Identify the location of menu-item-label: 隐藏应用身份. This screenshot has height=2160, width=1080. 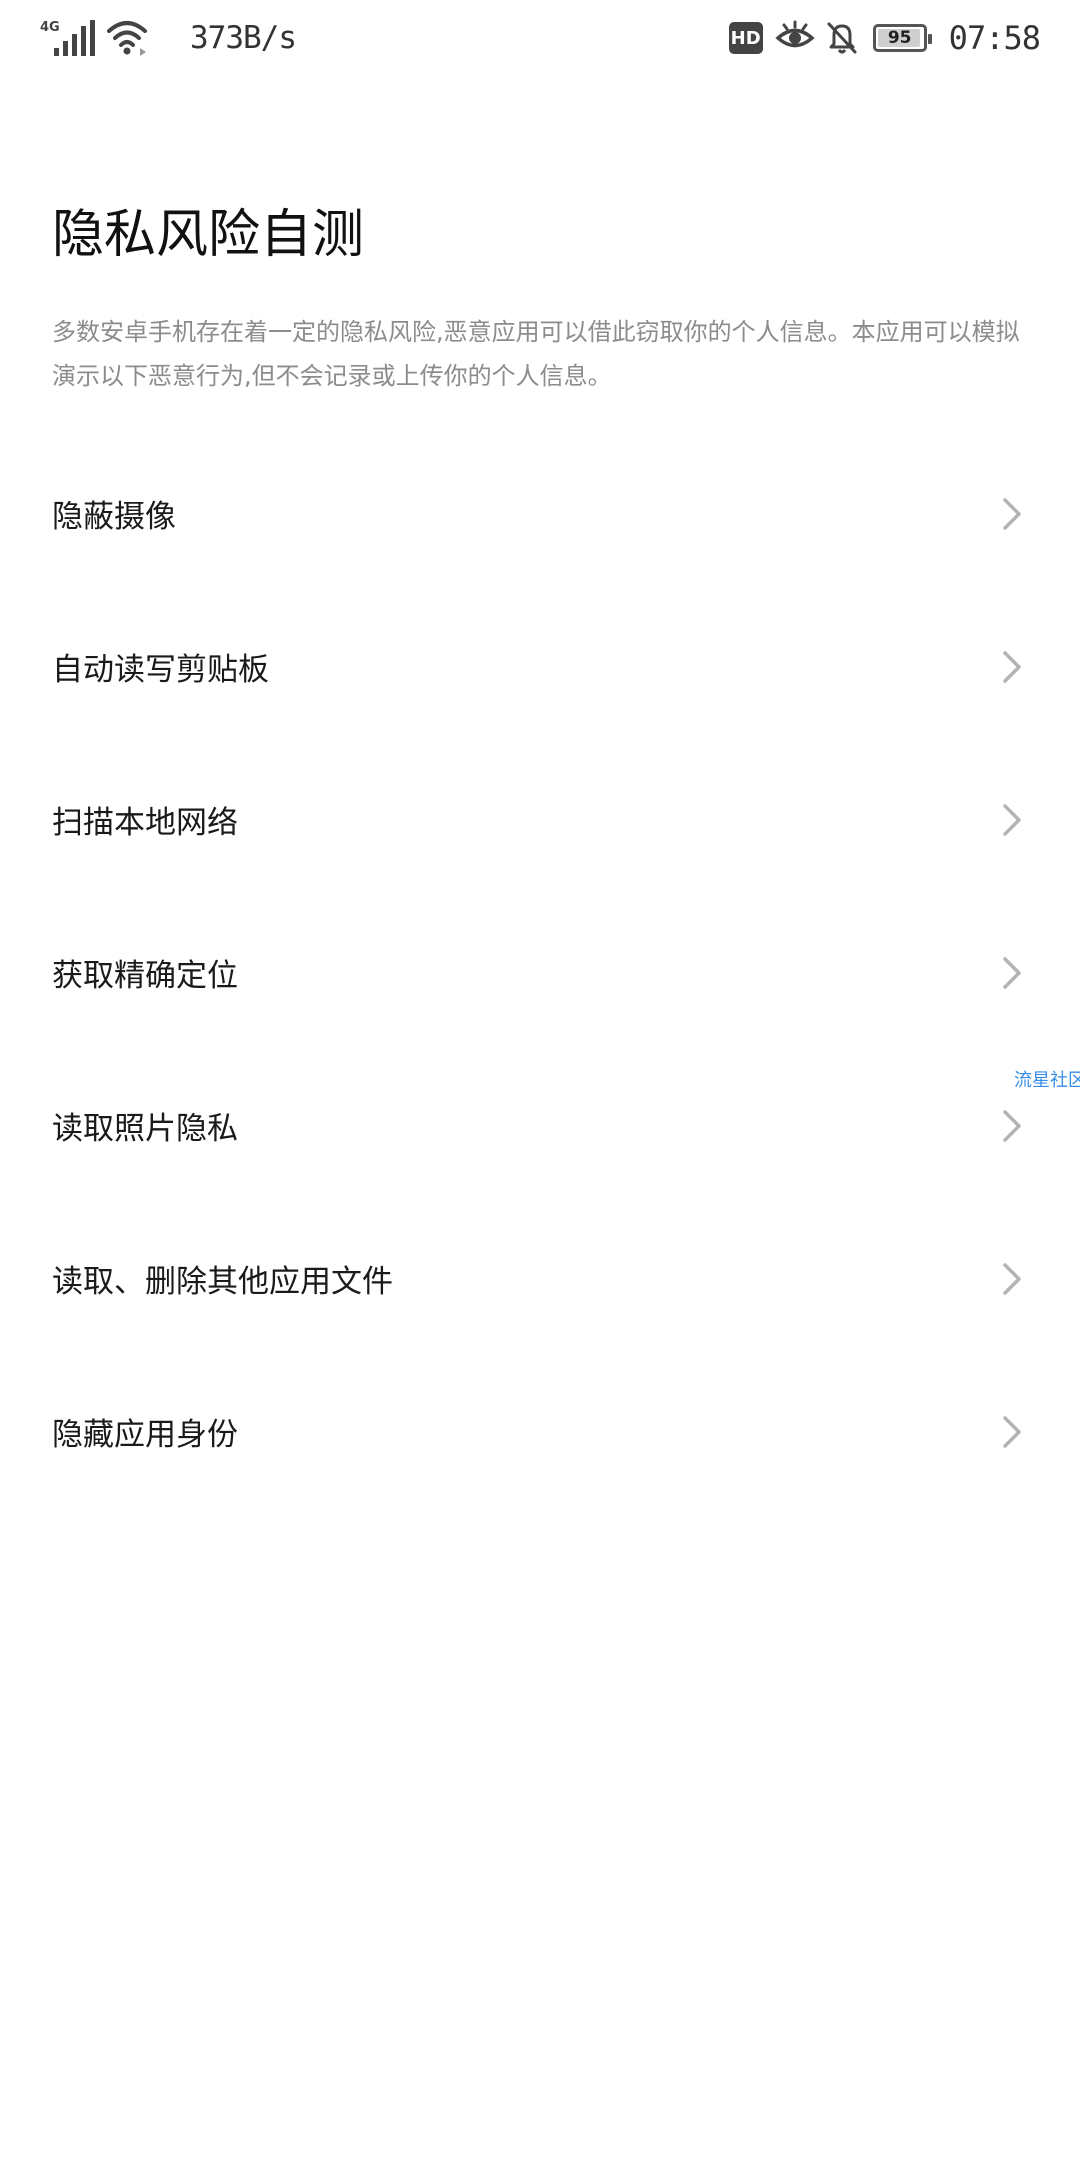
(145, 1435).